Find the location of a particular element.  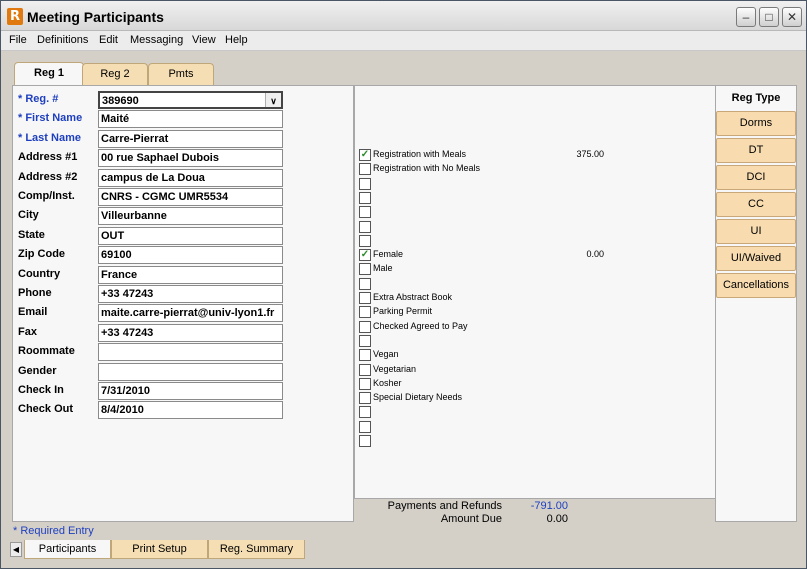

reg-type-button: UI/Waived is located at coordinates (756, 258).